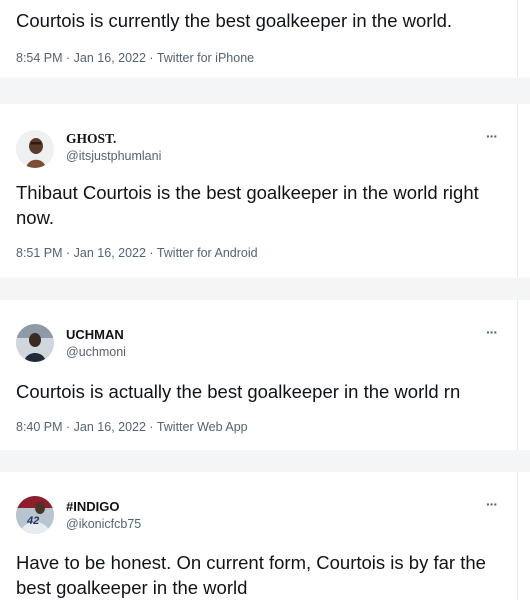  Describe the element at coordinates (96, 352) in the screenshot. I see `user-handle: @uchmoni` at that location.